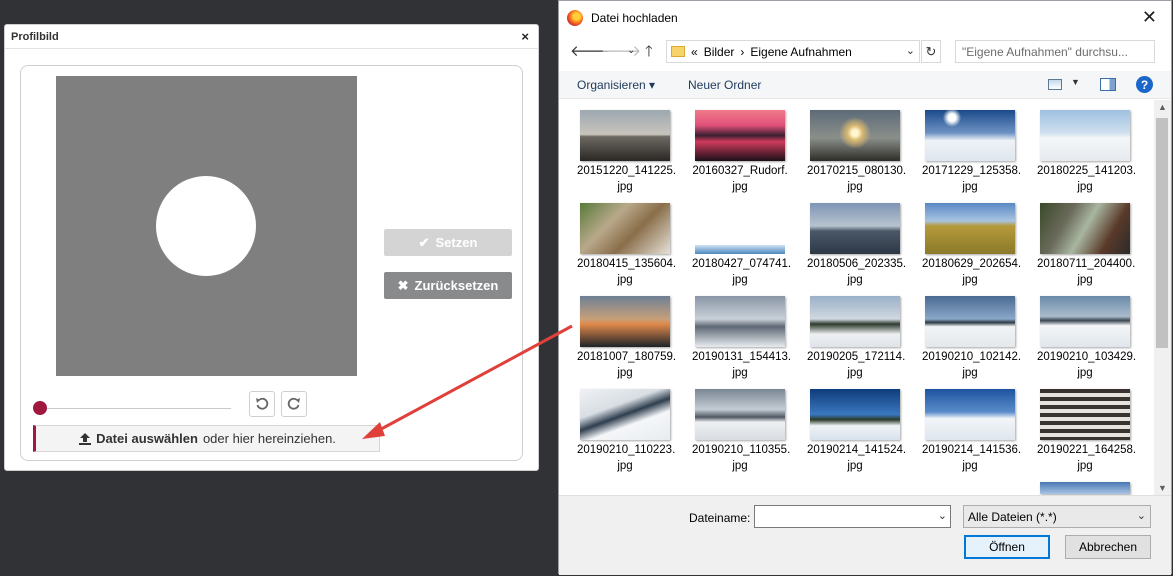 This screenshot has width=1173, height=576. What do you see at coordinates (1162, 107) in the screenshot?
I see `scroll-up-icon: ▲` at bounding box center [1162, 107].